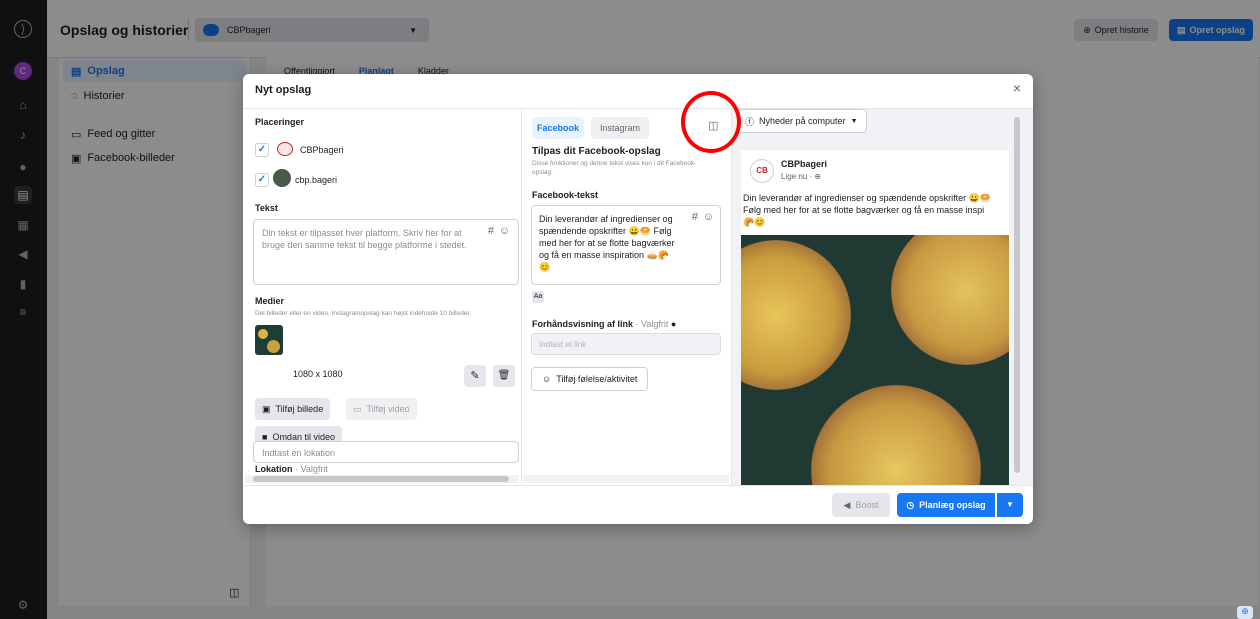 The width and height of the screenshot is (1260, 619). What do you see at coordinates (910, 504) in the screenshot?
I see `clock-icon: ◷` at bounding box center [910, 504].